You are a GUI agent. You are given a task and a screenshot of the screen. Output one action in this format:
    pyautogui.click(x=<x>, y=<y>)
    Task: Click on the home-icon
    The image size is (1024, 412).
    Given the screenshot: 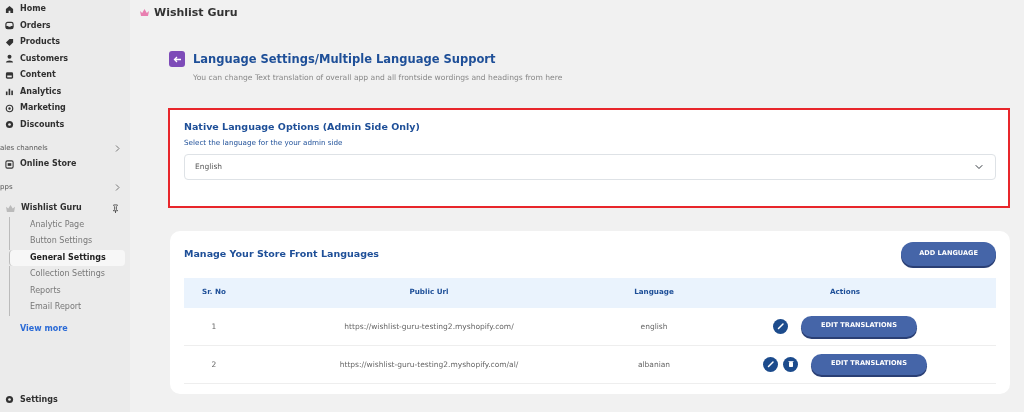 What is the action you would take?
    pyautogui.click(x=9, y=9)
    